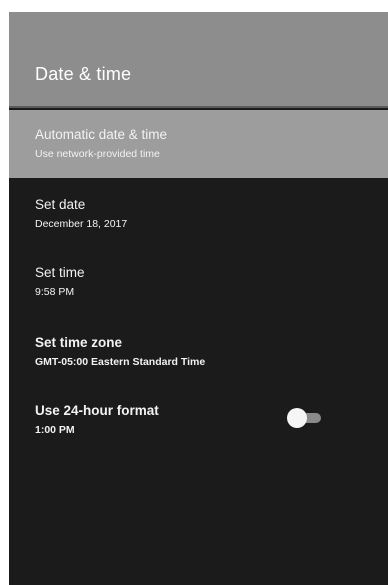 This screenshot has height=585, width=388. Describe the element at coordinates (120, 362) in the screenshot. I see `setting-subtitle: GMT-05:00 Eastern Standard Time` at that location.